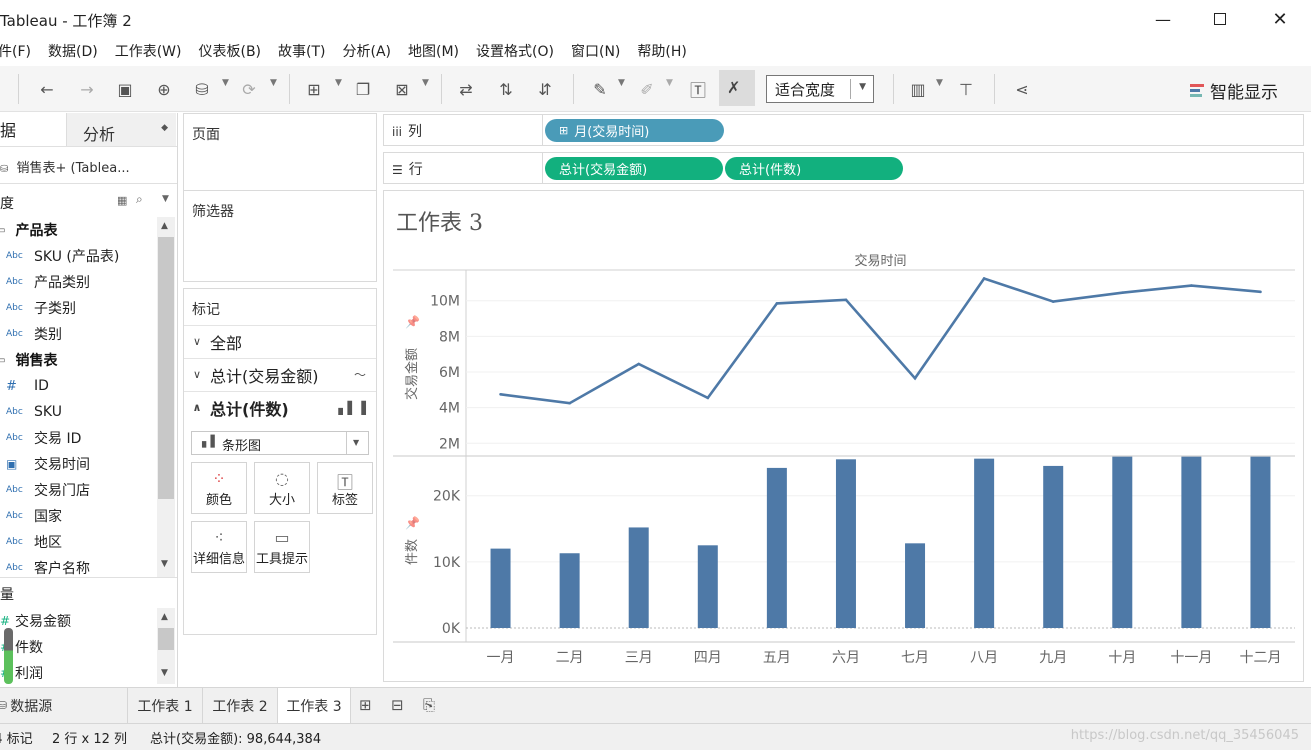 This screenshot has width=1311, height=750. I want to click on fit-width-select: 适合宽度 ▼, so click(820, 89).